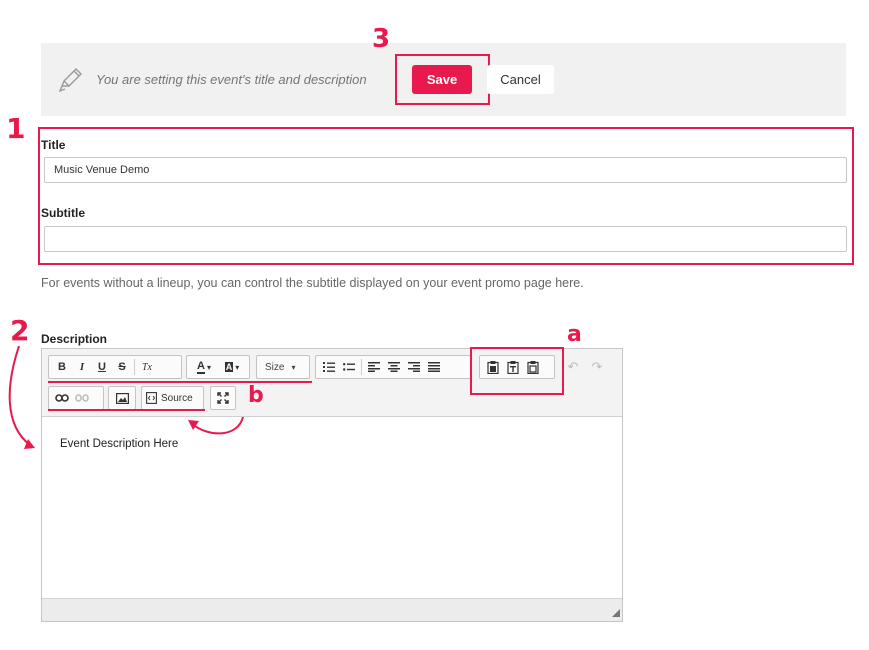 The height and width of the screenshot is (650, 869). I want to click on editor-content: Event Description Here, so click(119, 444).